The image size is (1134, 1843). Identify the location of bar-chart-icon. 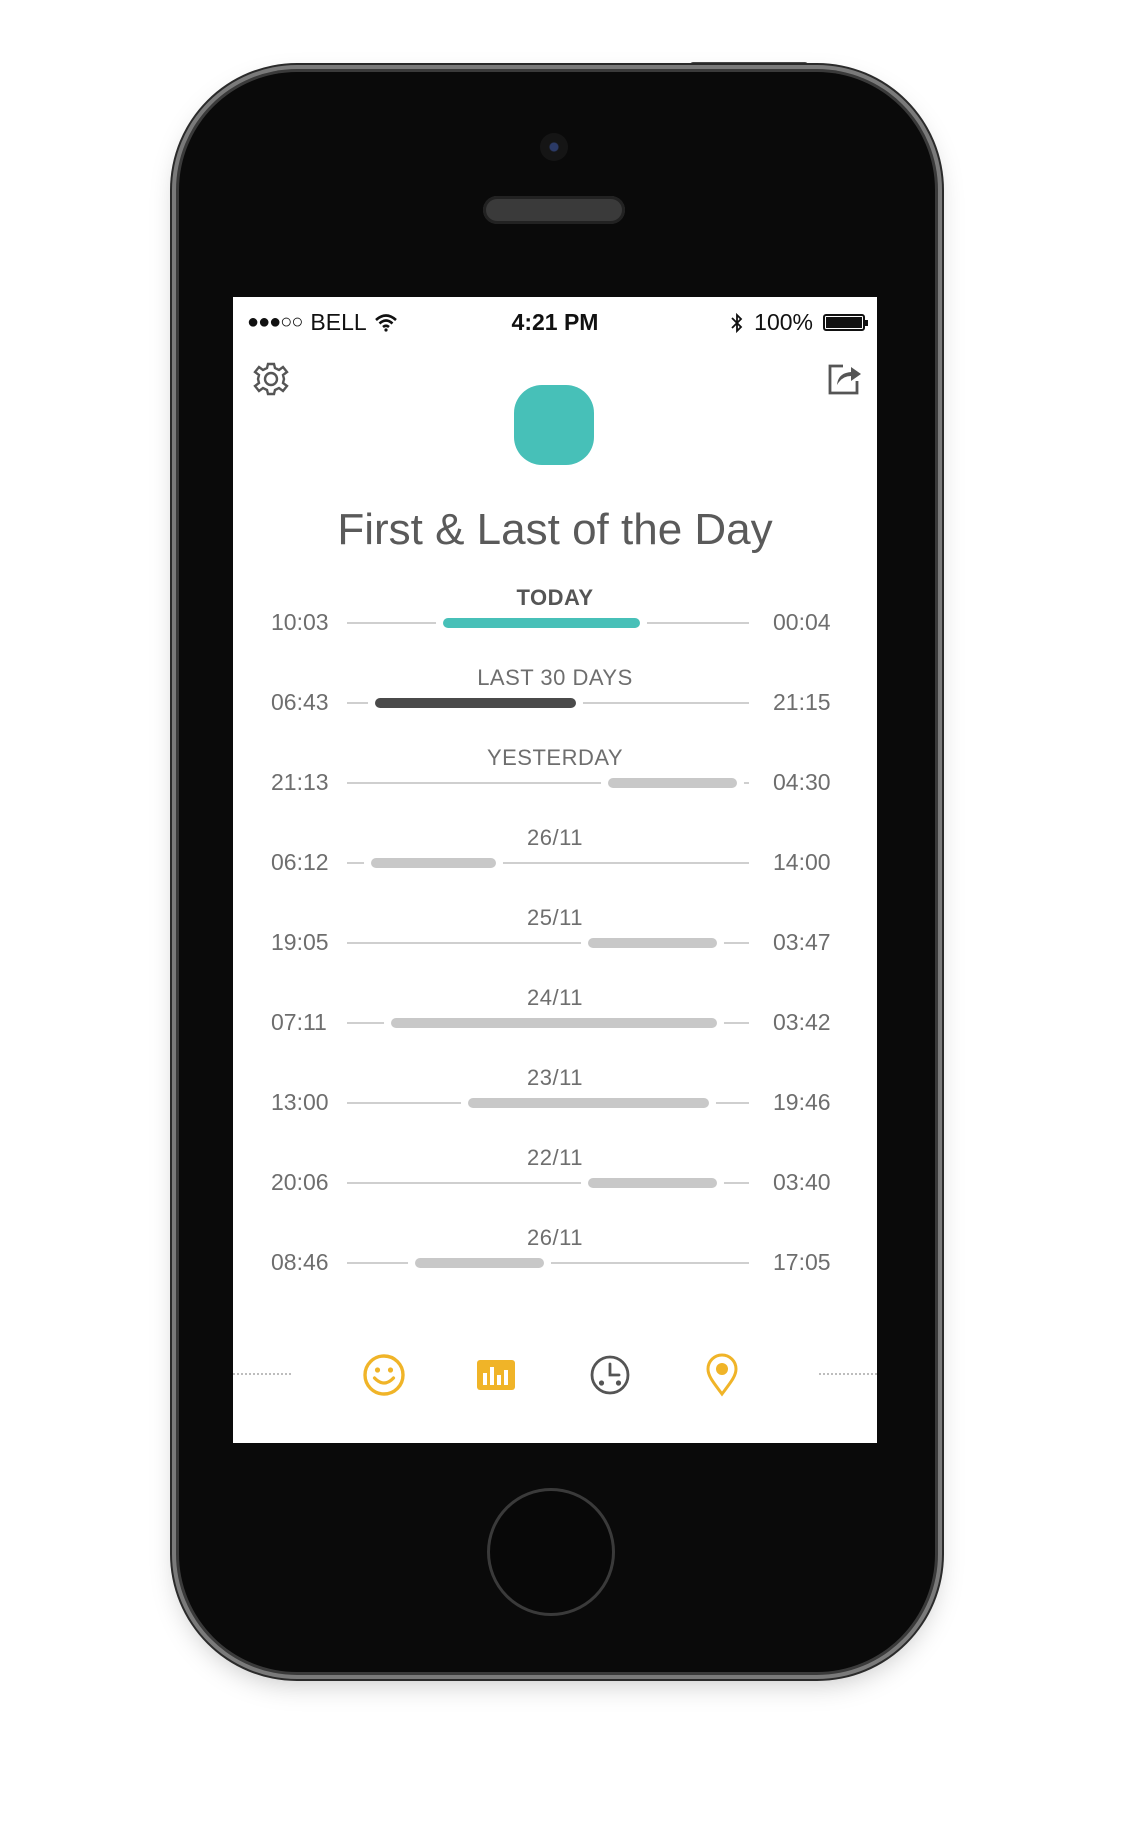
(496, 1375).